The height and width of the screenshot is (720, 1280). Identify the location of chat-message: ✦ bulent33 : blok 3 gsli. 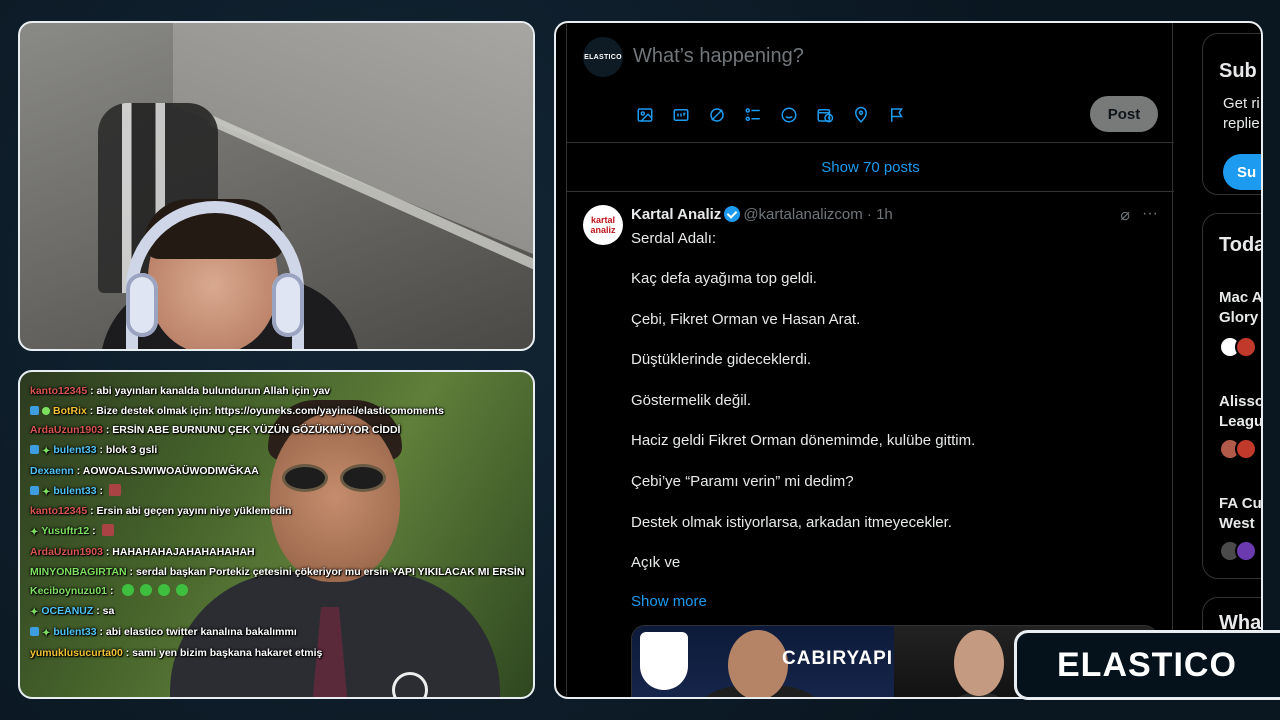
(277, 451).